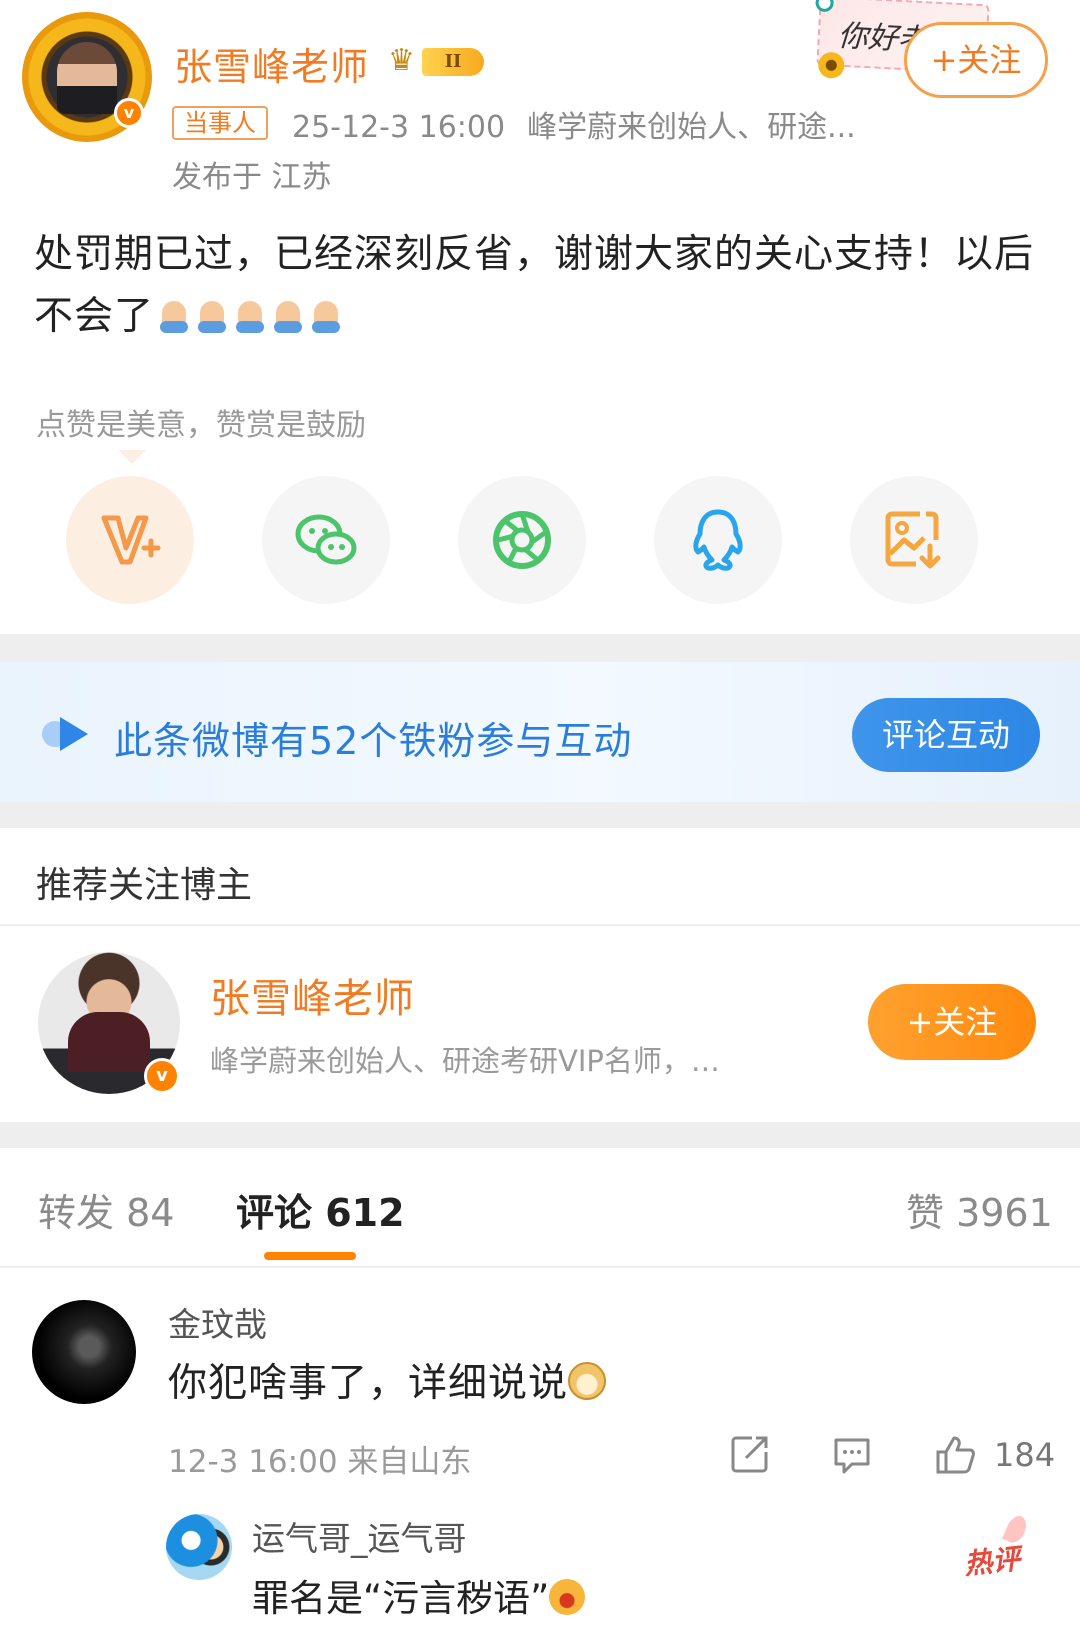 This screenshot has height=1647, width=1080. I want to click on moments-icon, so click(522, 540).